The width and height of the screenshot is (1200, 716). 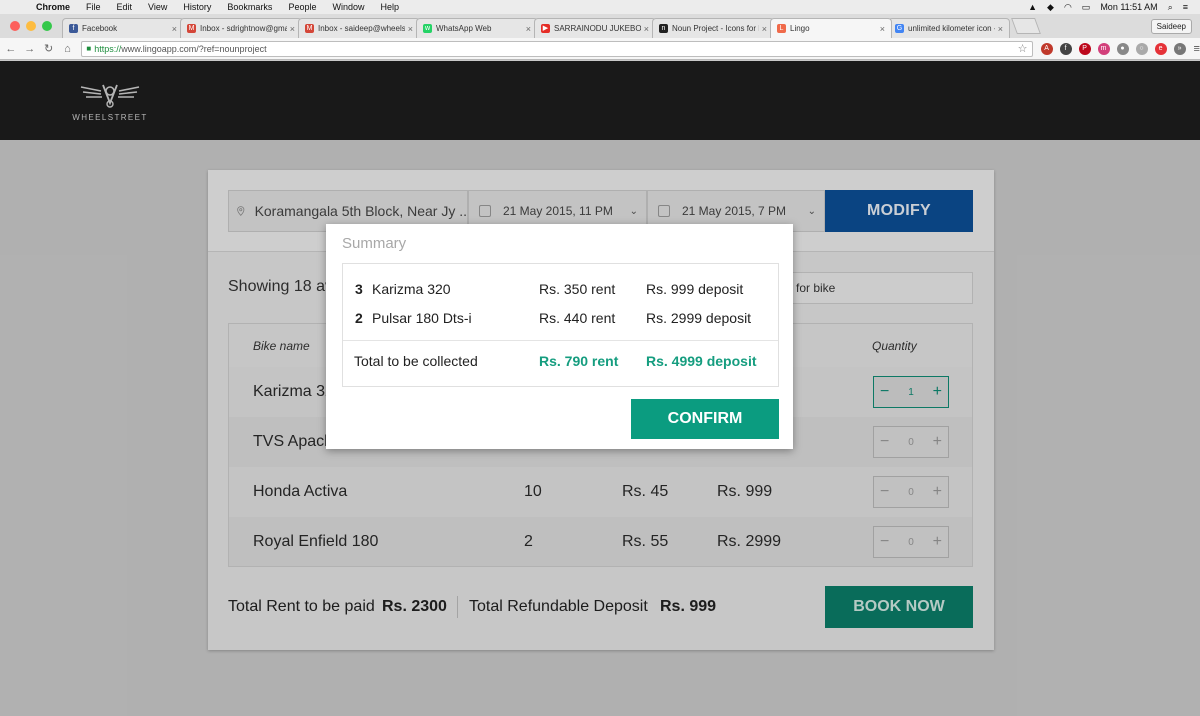 What do you see at coordinates (645, 541) in the screenshot?
I see `bike-rent: Rs. 55` at bounding box center [645, 541].